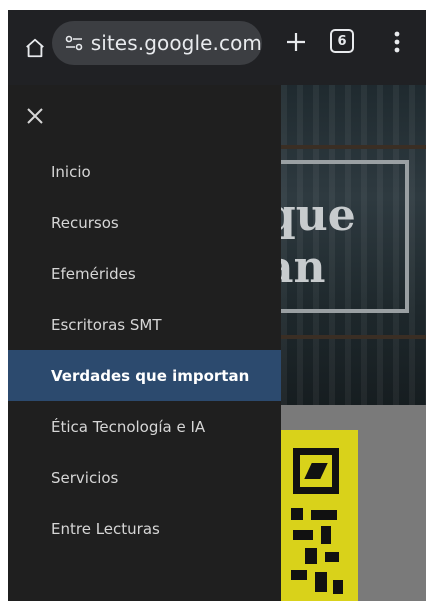  I want to click on nav-item-escritoras-smt: Escritoras SMT, so click(144, 324).